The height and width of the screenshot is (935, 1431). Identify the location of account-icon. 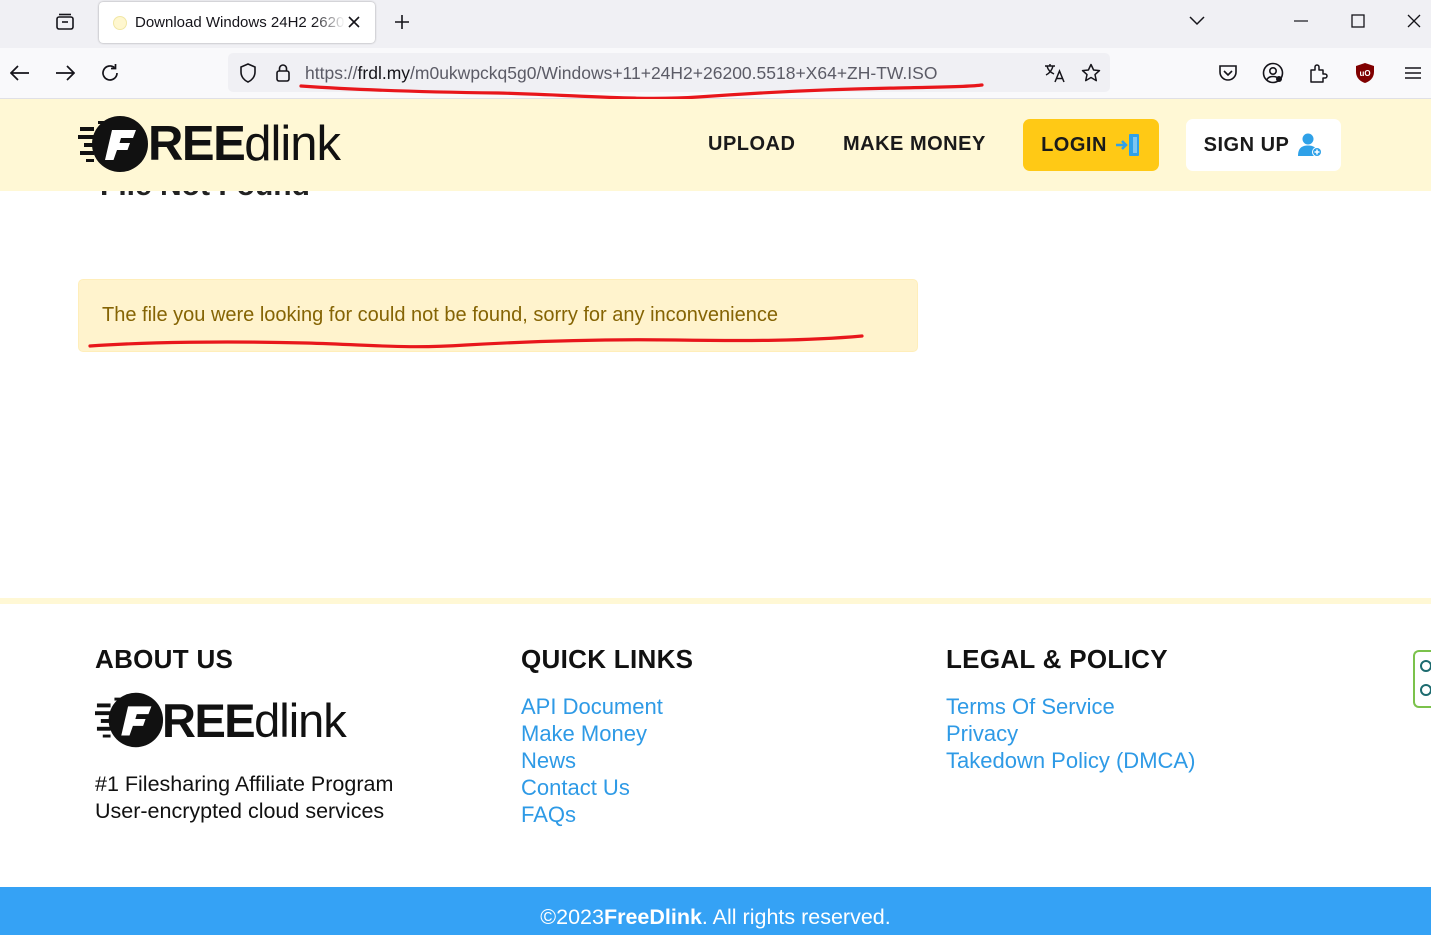
(1273, 73).